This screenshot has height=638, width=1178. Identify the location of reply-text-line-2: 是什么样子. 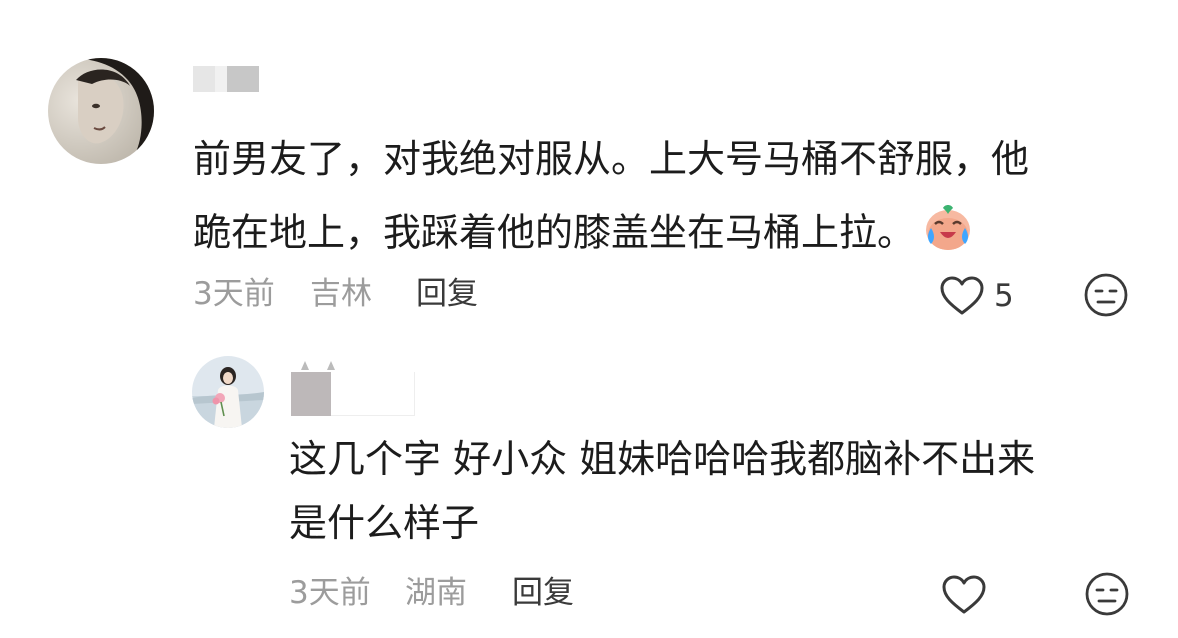
(384, 523).